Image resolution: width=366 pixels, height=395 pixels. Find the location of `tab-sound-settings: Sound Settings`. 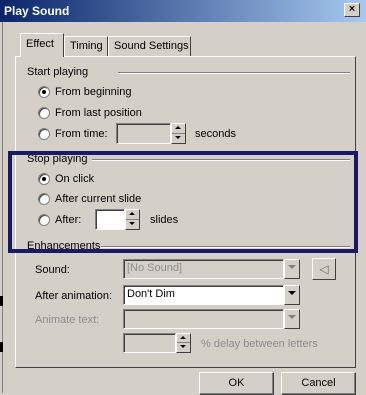

tab-sound-settings: Sound Settings is located at coordinates (149, 46).